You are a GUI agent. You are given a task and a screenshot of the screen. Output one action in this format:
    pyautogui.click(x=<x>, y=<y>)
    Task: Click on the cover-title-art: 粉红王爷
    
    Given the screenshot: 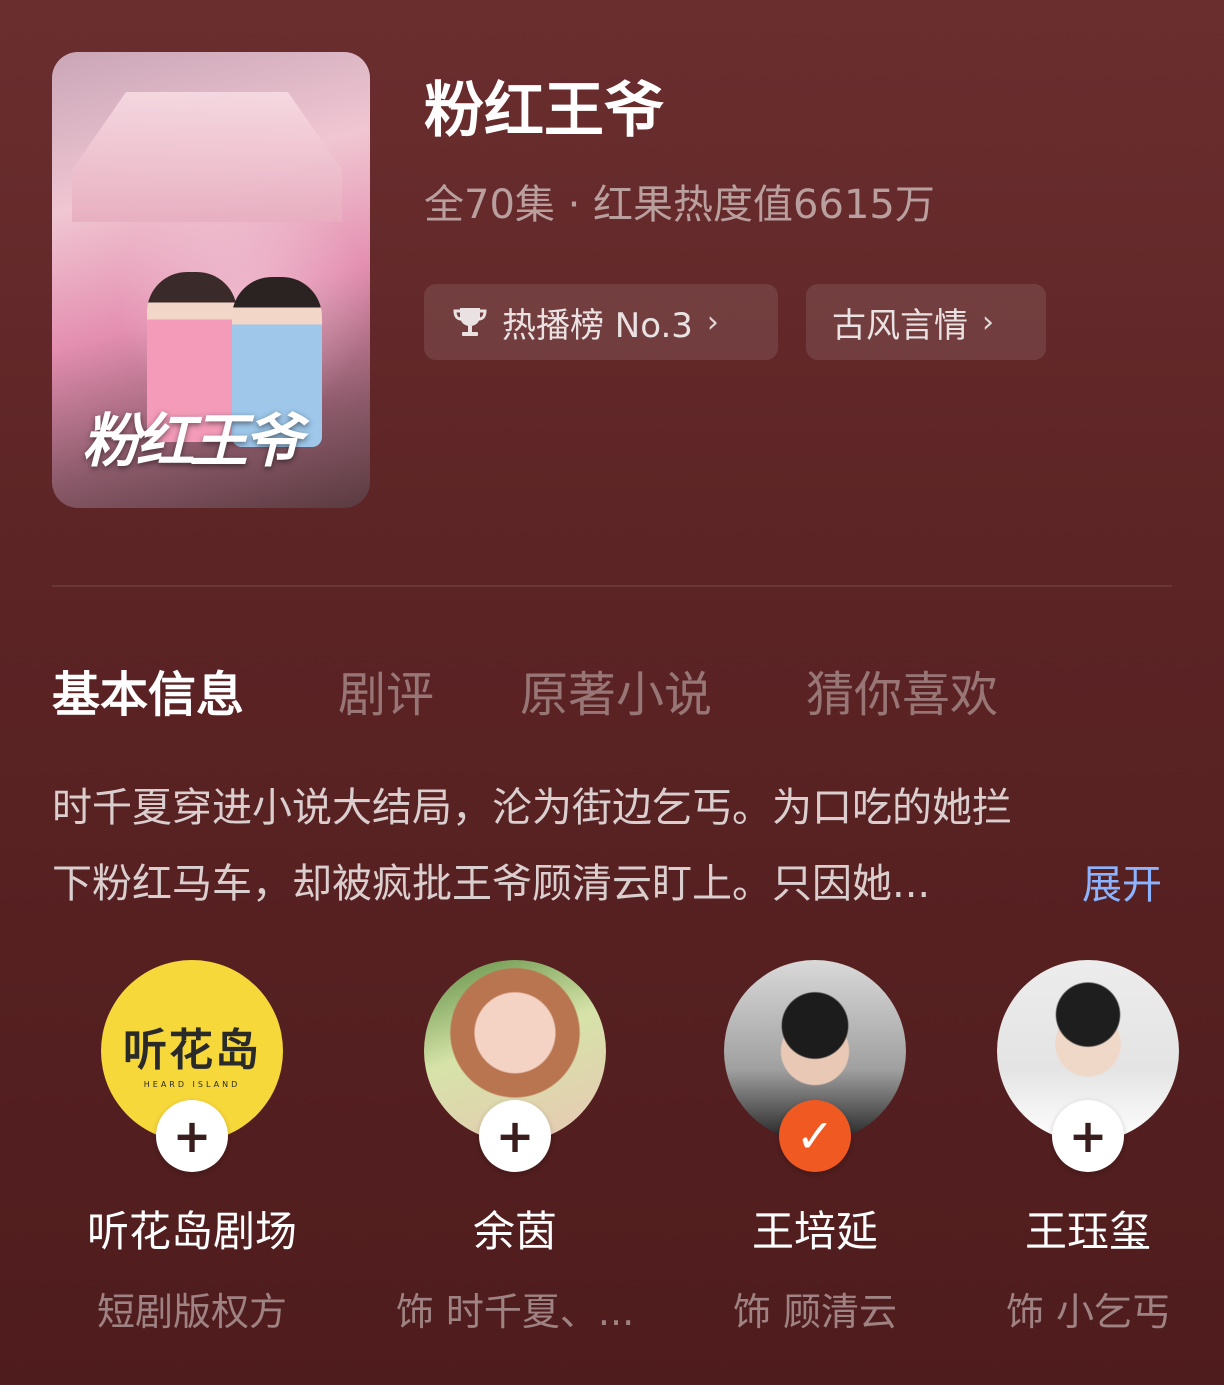 What is the action you would take?
    pyautogui.click(x=192, y=441)
    